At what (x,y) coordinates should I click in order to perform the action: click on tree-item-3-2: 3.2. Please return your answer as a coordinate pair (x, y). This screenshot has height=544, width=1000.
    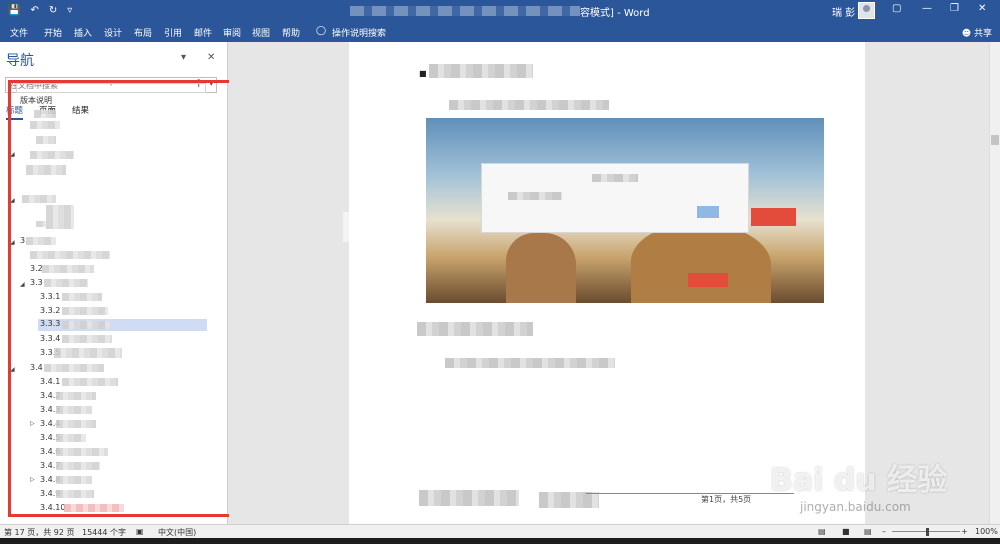
    Looking at the image, I should click on (36, 268).